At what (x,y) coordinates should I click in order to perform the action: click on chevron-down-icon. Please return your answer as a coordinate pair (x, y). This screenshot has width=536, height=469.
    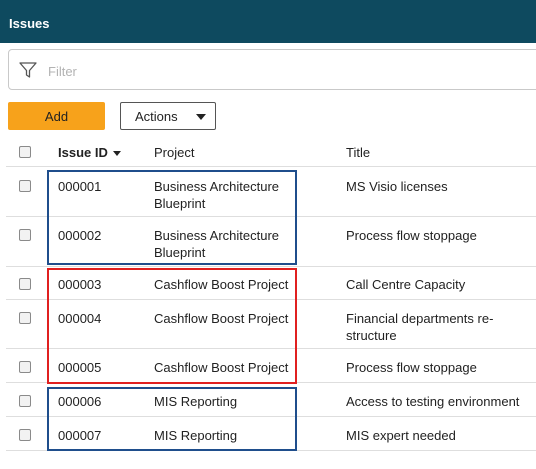
    Looking at the image, I should click on (201, 117).